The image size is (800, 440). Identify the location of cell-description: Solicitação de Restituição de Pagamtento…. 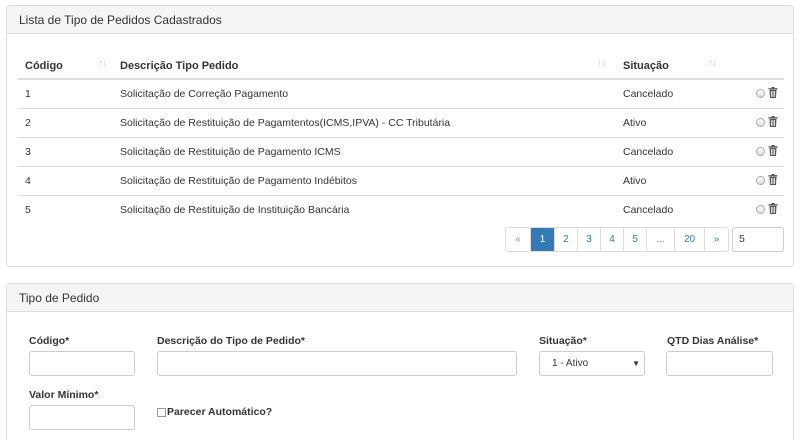
(364, 123).